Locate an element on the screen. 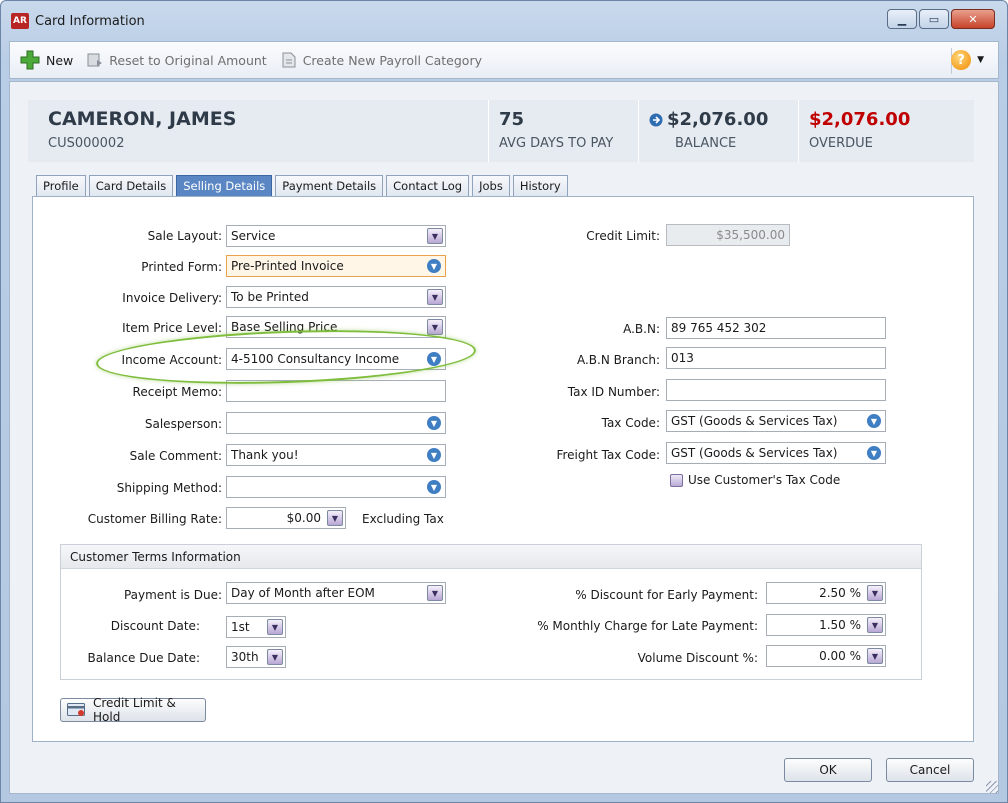 The width and height of the screenshot is (1008, 803). tab-profile: Profile is located at coordinates (61, 186).